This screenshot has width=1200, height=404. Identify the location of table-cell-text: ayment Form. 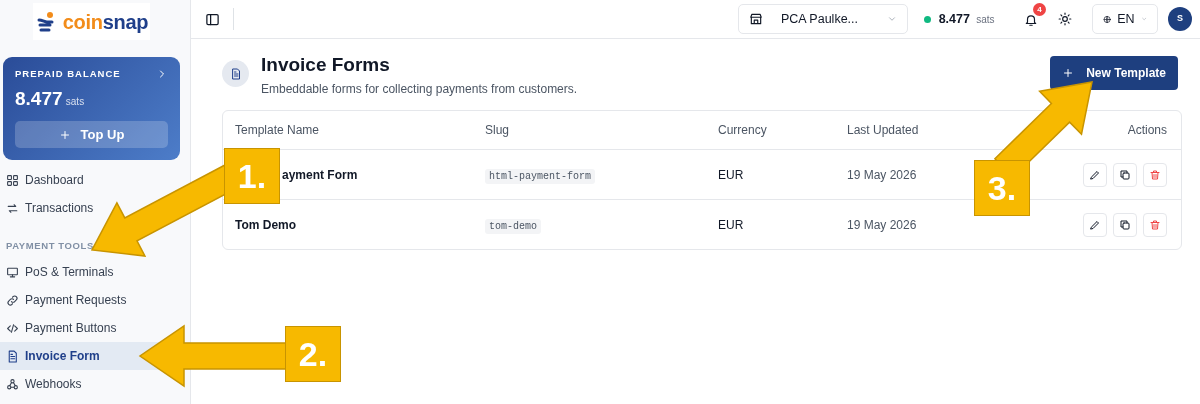
(320, 175).